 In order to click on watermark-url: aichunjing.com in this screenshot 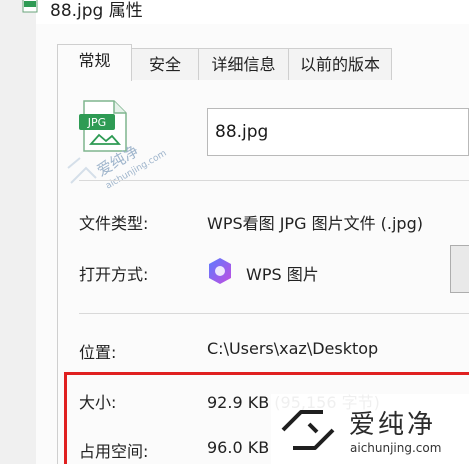, I will do `click(396, 448)`.